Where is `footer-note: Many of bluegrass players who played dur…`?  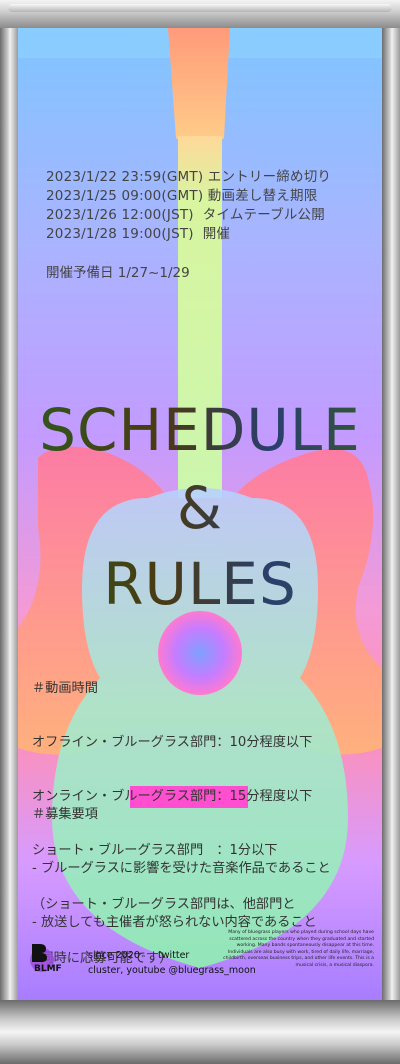 footer-note: Many of bluegrass players who played dur… is located at coordinates (298, 949).